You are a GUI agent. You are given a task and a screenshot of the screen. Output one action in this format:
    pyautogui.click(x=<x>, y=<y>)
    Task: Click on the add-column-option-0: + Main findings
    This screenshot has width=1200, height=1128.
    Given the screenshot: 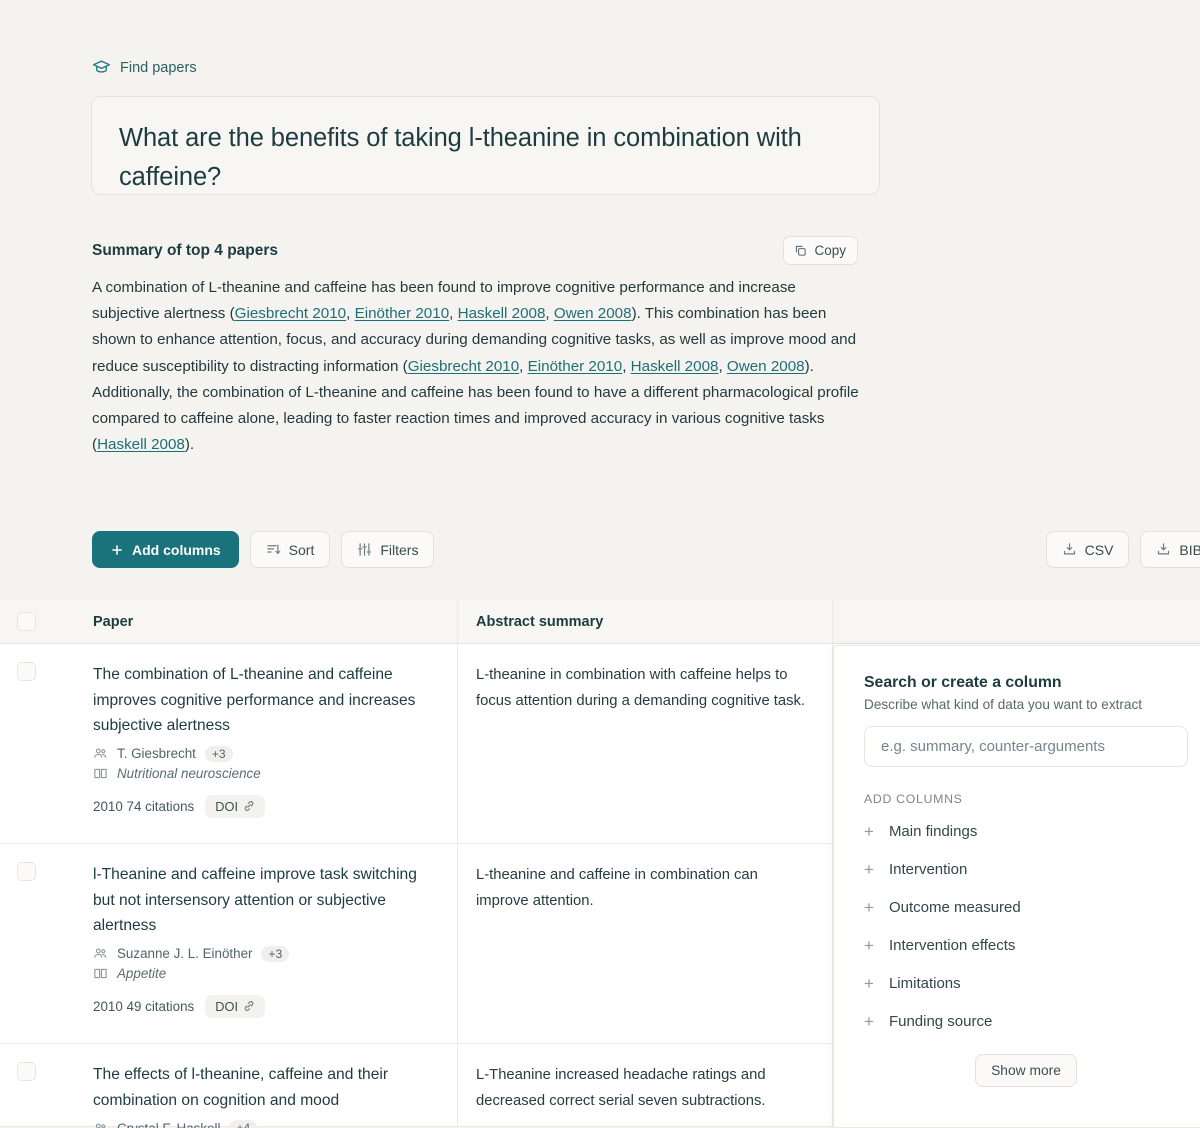 What is the action you would take?
    pyautogui.click(x=1017, y=831)
    